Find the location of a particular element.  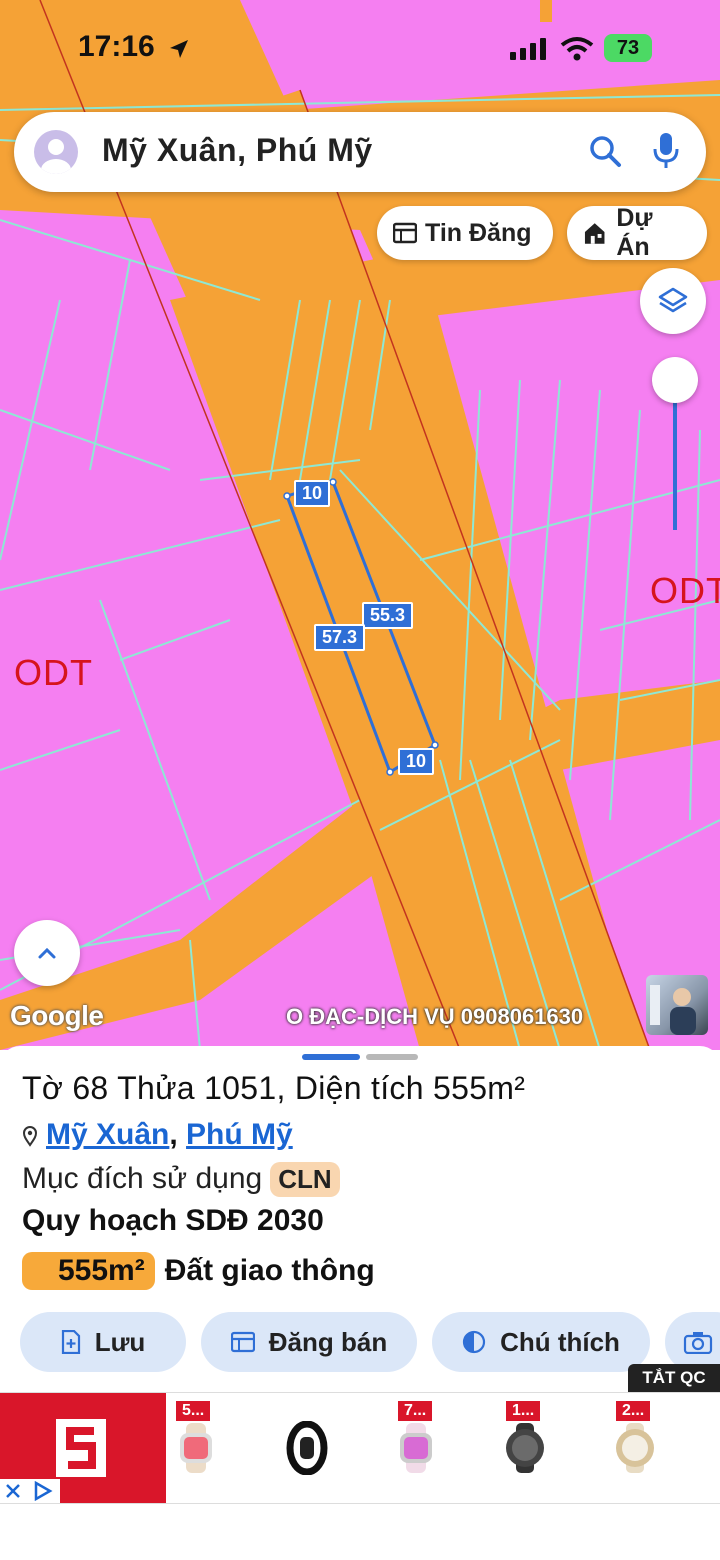

sheet-page-indicator-active is located at coordinates (331, 1057).